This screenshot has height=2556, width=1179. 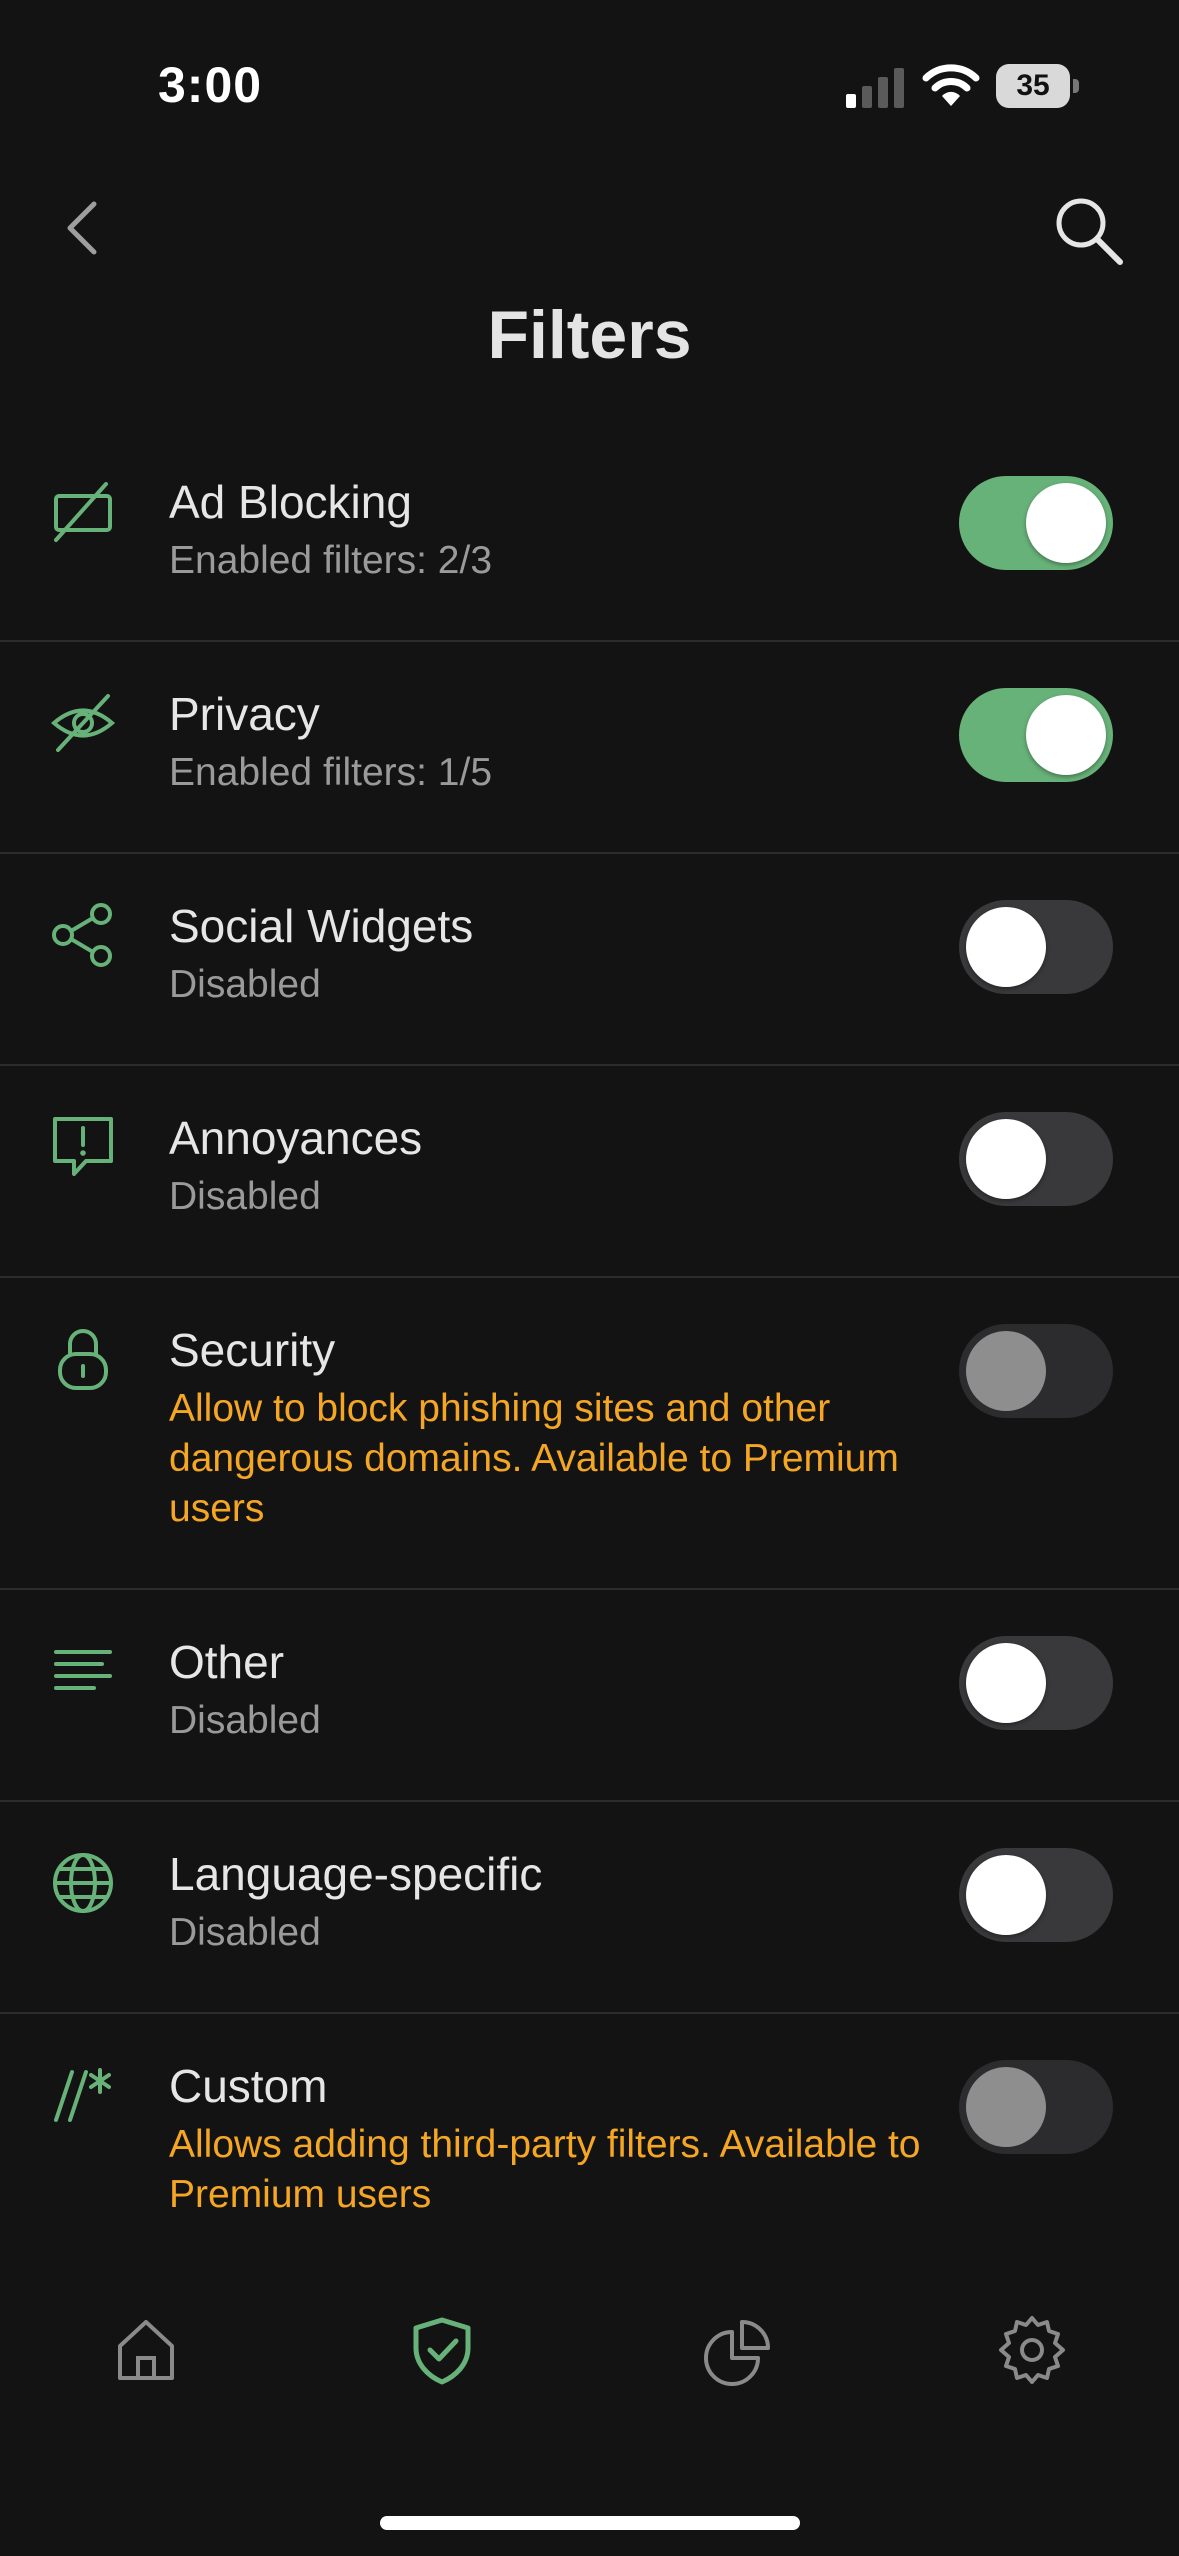 What do you see at coordinates (321, 926) in the screenshot?
I see `filter-title: Social Widgets` at bounding box center [321, 926].